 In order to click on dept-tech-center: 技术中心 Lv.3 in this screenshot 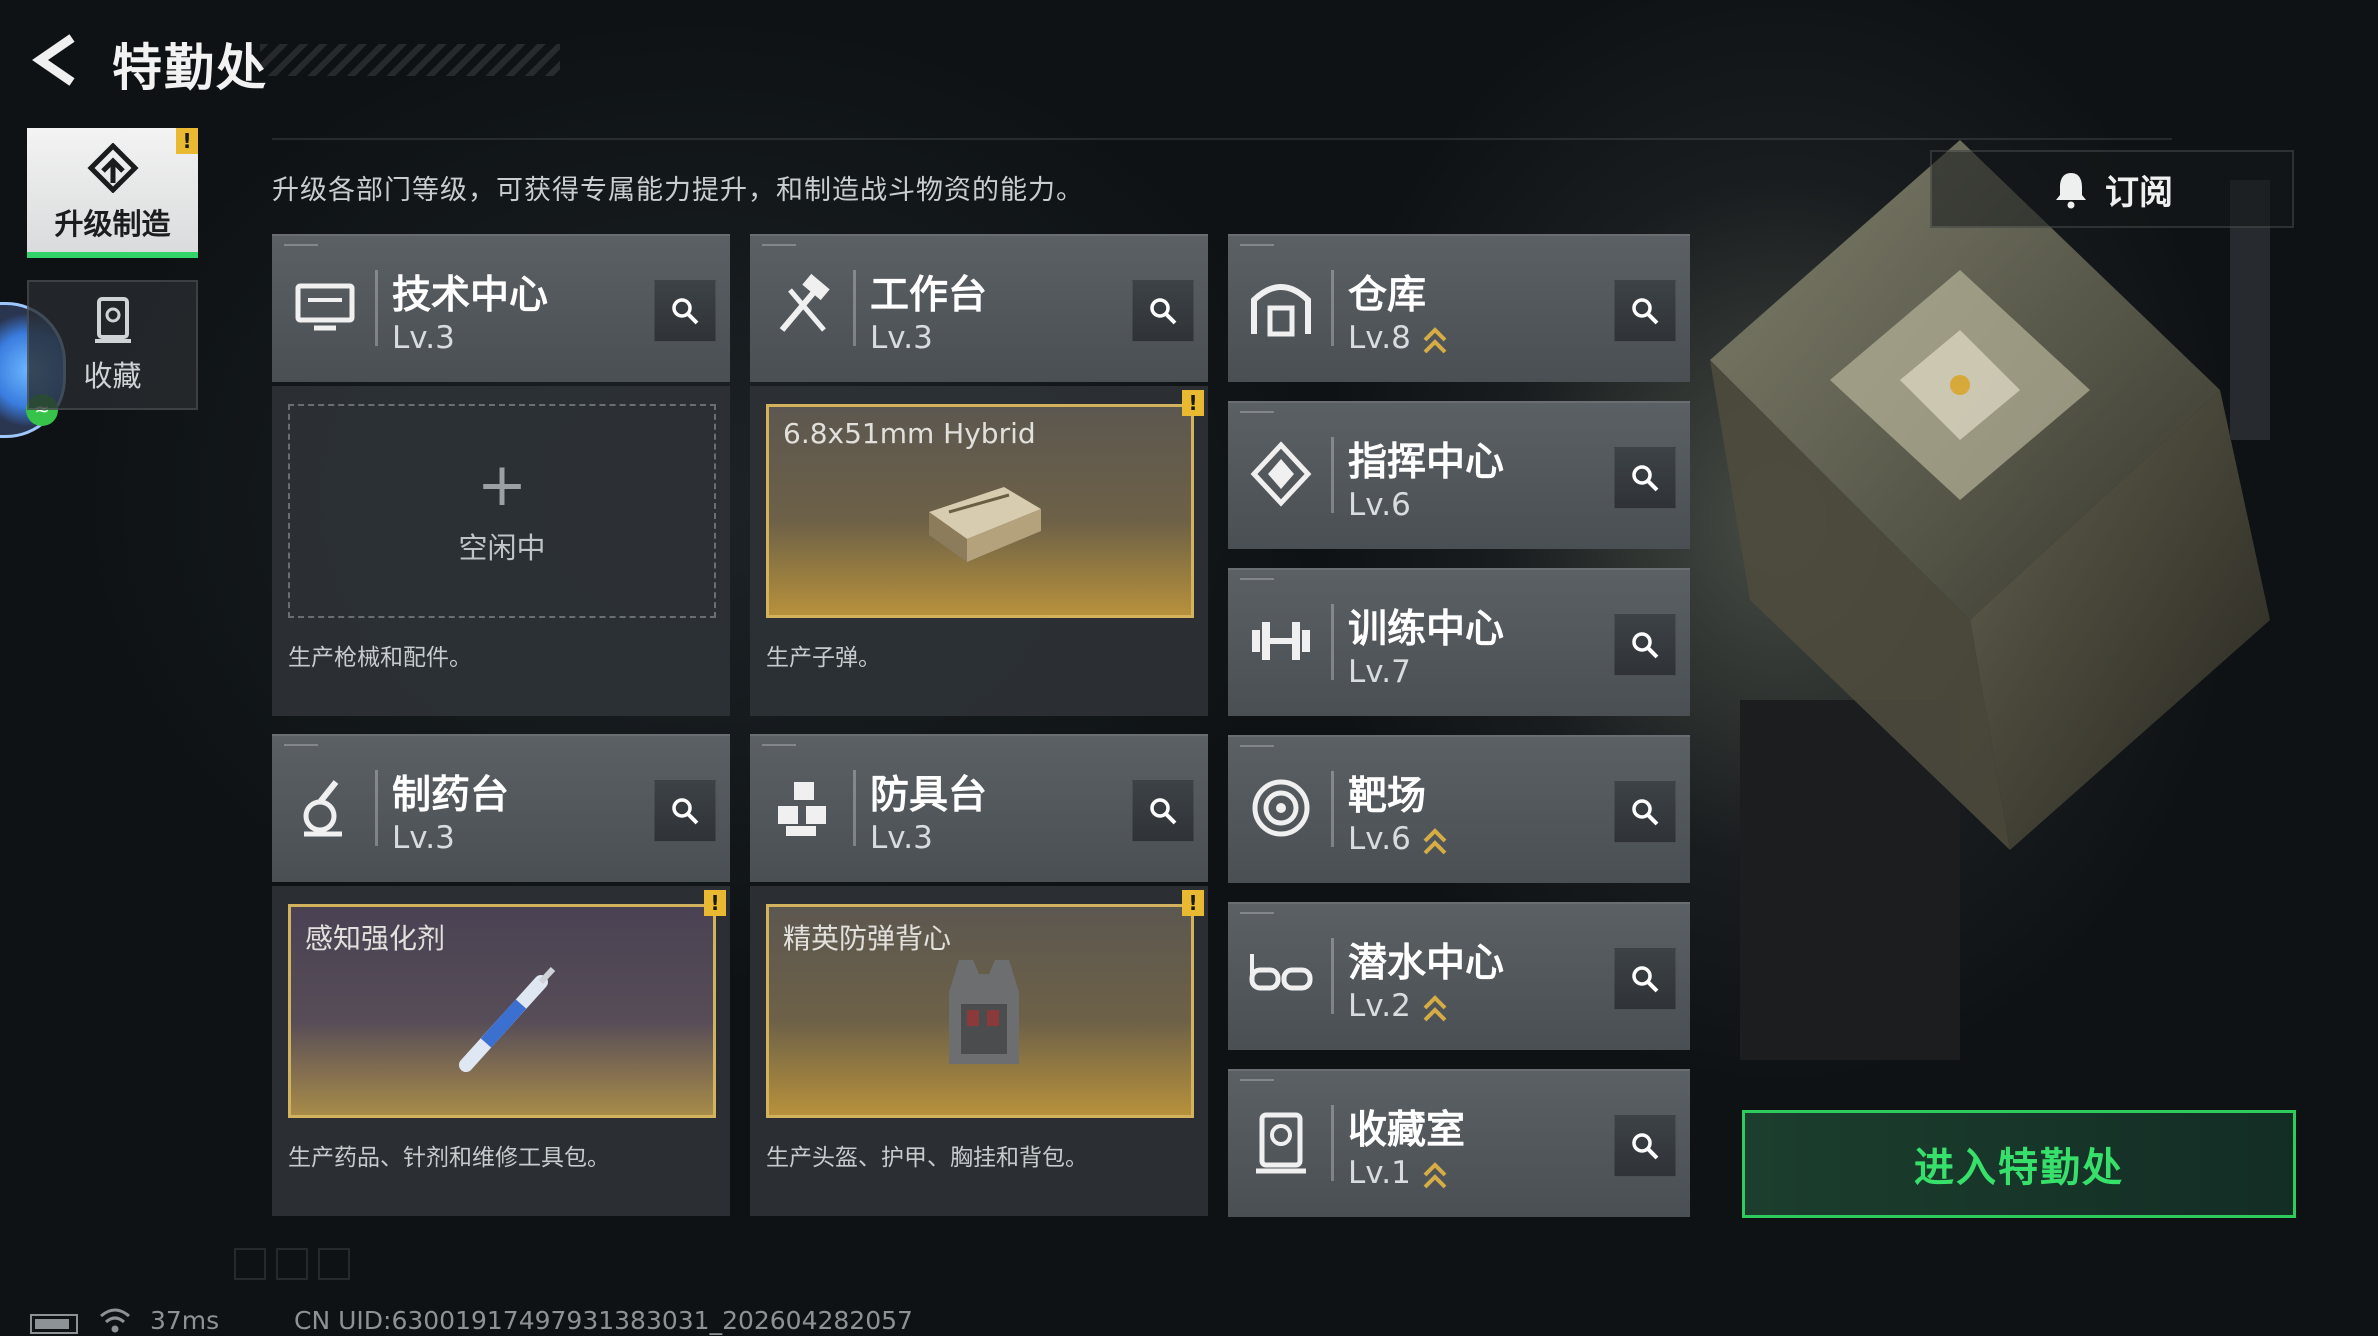, I will do `click(501, 308)`.